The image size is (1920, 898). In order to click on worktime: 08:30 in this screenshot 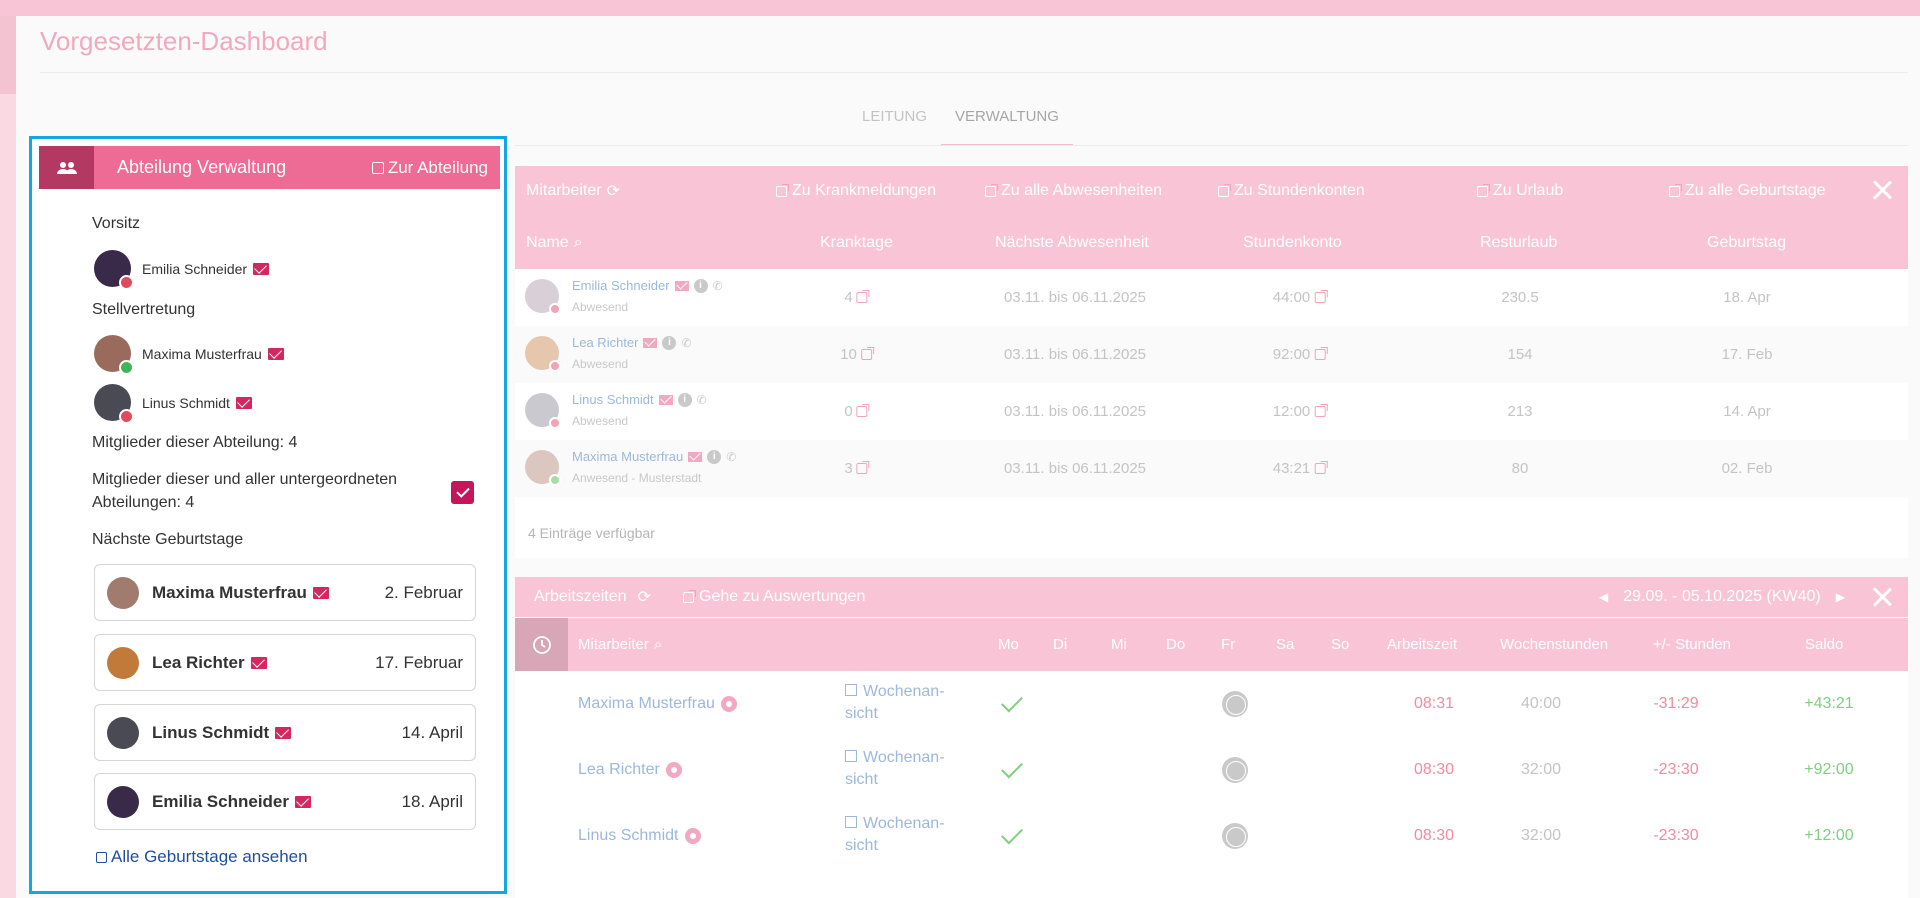, I will do `click(1434, 769)`.